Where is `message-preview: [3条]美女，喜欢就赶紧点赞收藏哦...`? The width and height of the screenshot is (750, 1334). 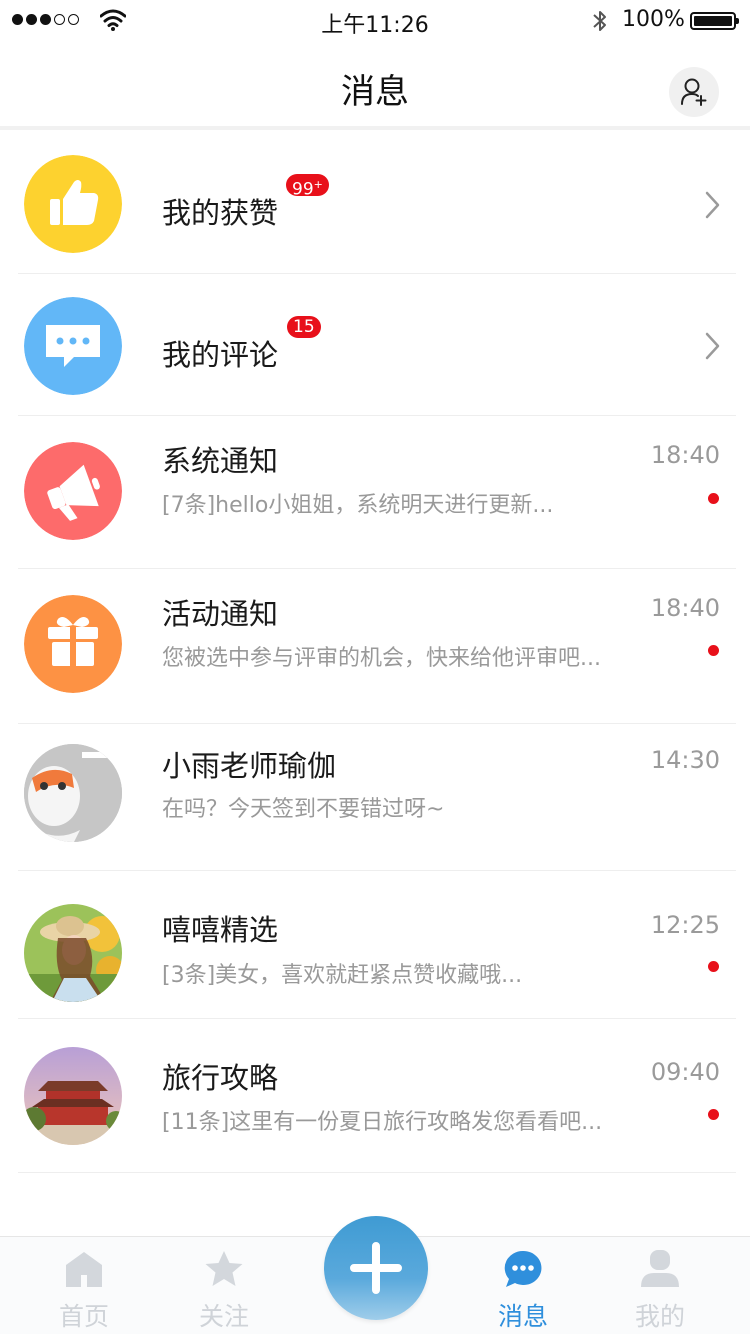
message-preview: [3条]美女，喜欢就赶紧点赞收藏哦... is located at coordinates (342, 975).